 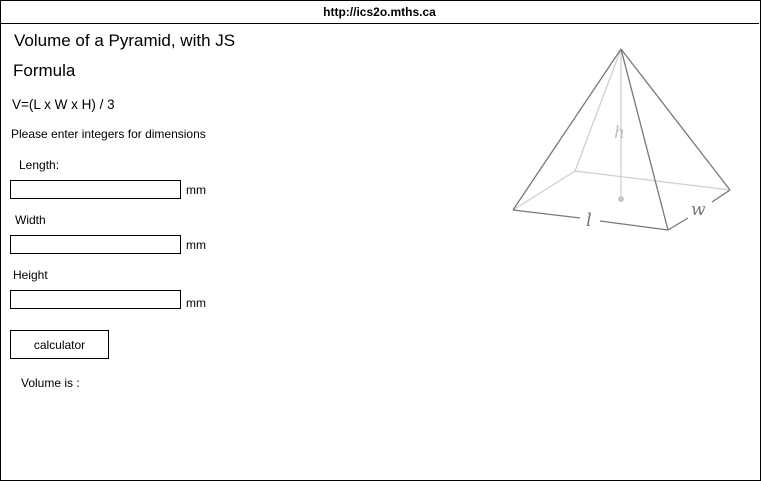 What do you see at coordinates (30, 275) in the screenshot?
I see `height-label: Height` at bounding box center [30, 275].